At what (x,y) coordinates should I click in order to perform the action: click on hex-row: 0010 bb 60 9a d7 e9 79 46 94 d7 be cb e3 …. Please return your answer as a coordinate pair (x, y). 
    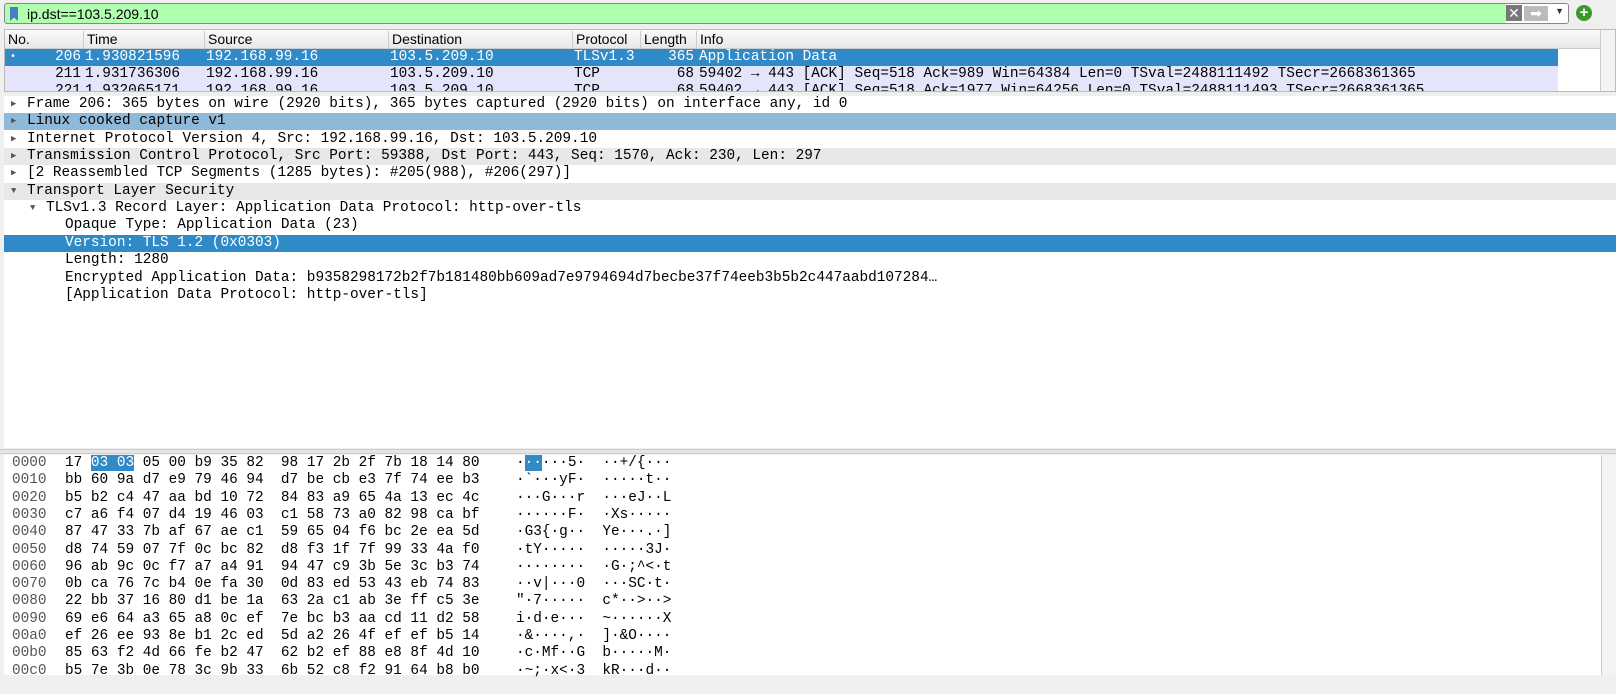
    Looking at the image, I should click on (799, 480).